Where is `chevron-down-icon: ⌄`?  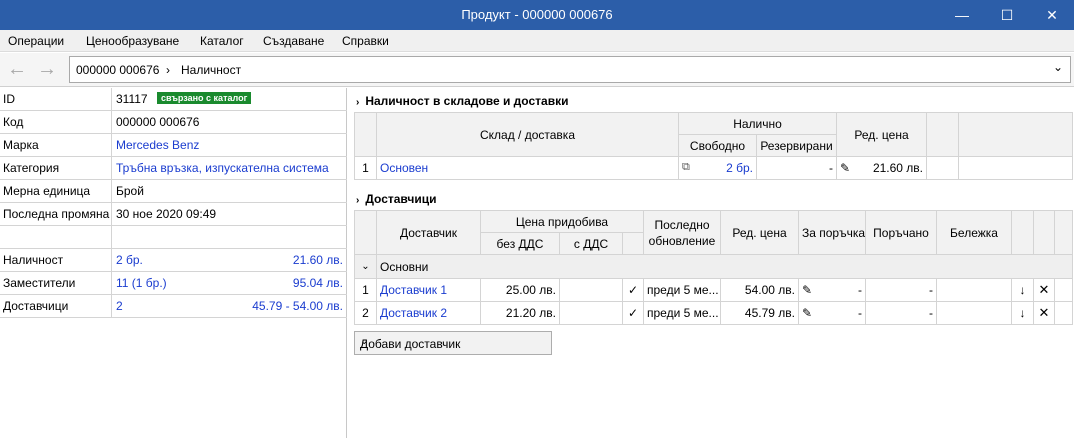
chevron-down-icon: ⌄ is located at coordinates (364, 341).